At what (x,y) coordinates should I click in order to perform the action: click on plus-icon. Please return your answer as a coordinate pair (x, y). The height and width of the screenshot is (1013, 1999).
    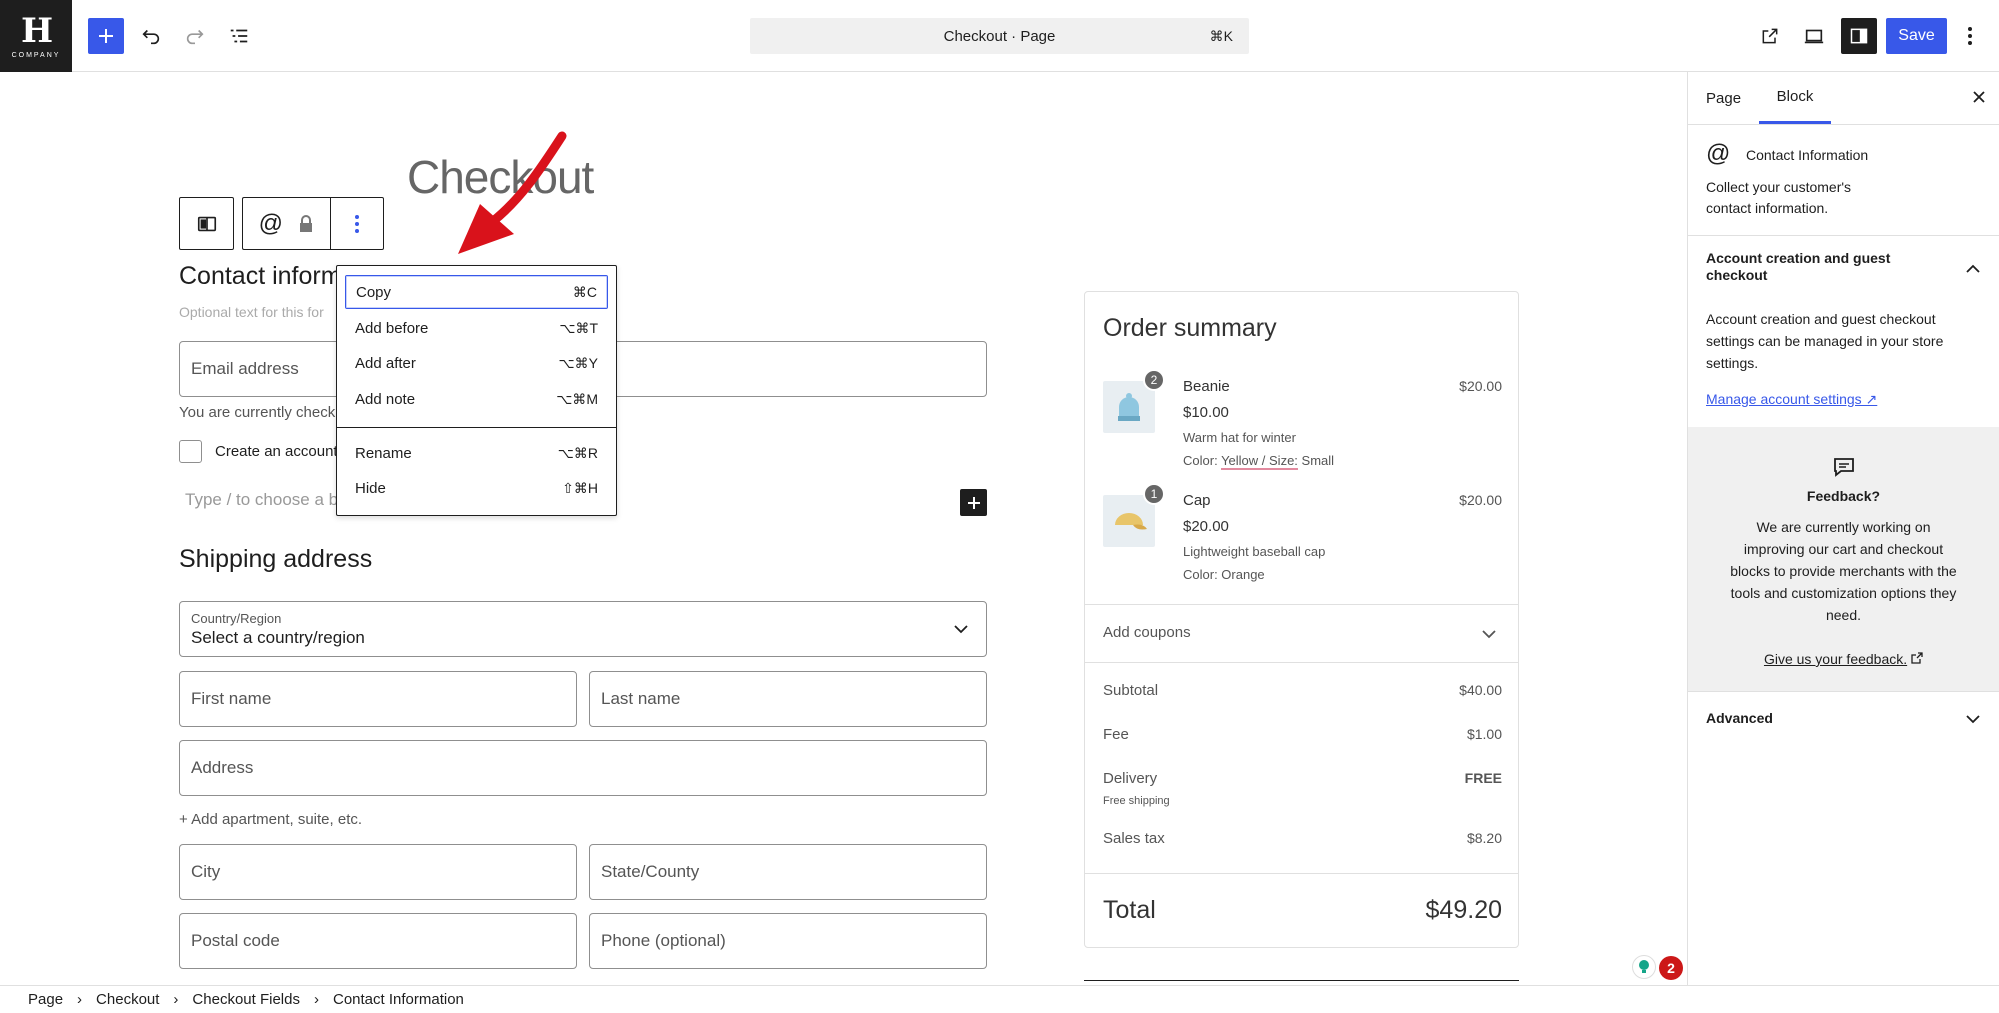
    Looking at the image, I should click on (973, 502).